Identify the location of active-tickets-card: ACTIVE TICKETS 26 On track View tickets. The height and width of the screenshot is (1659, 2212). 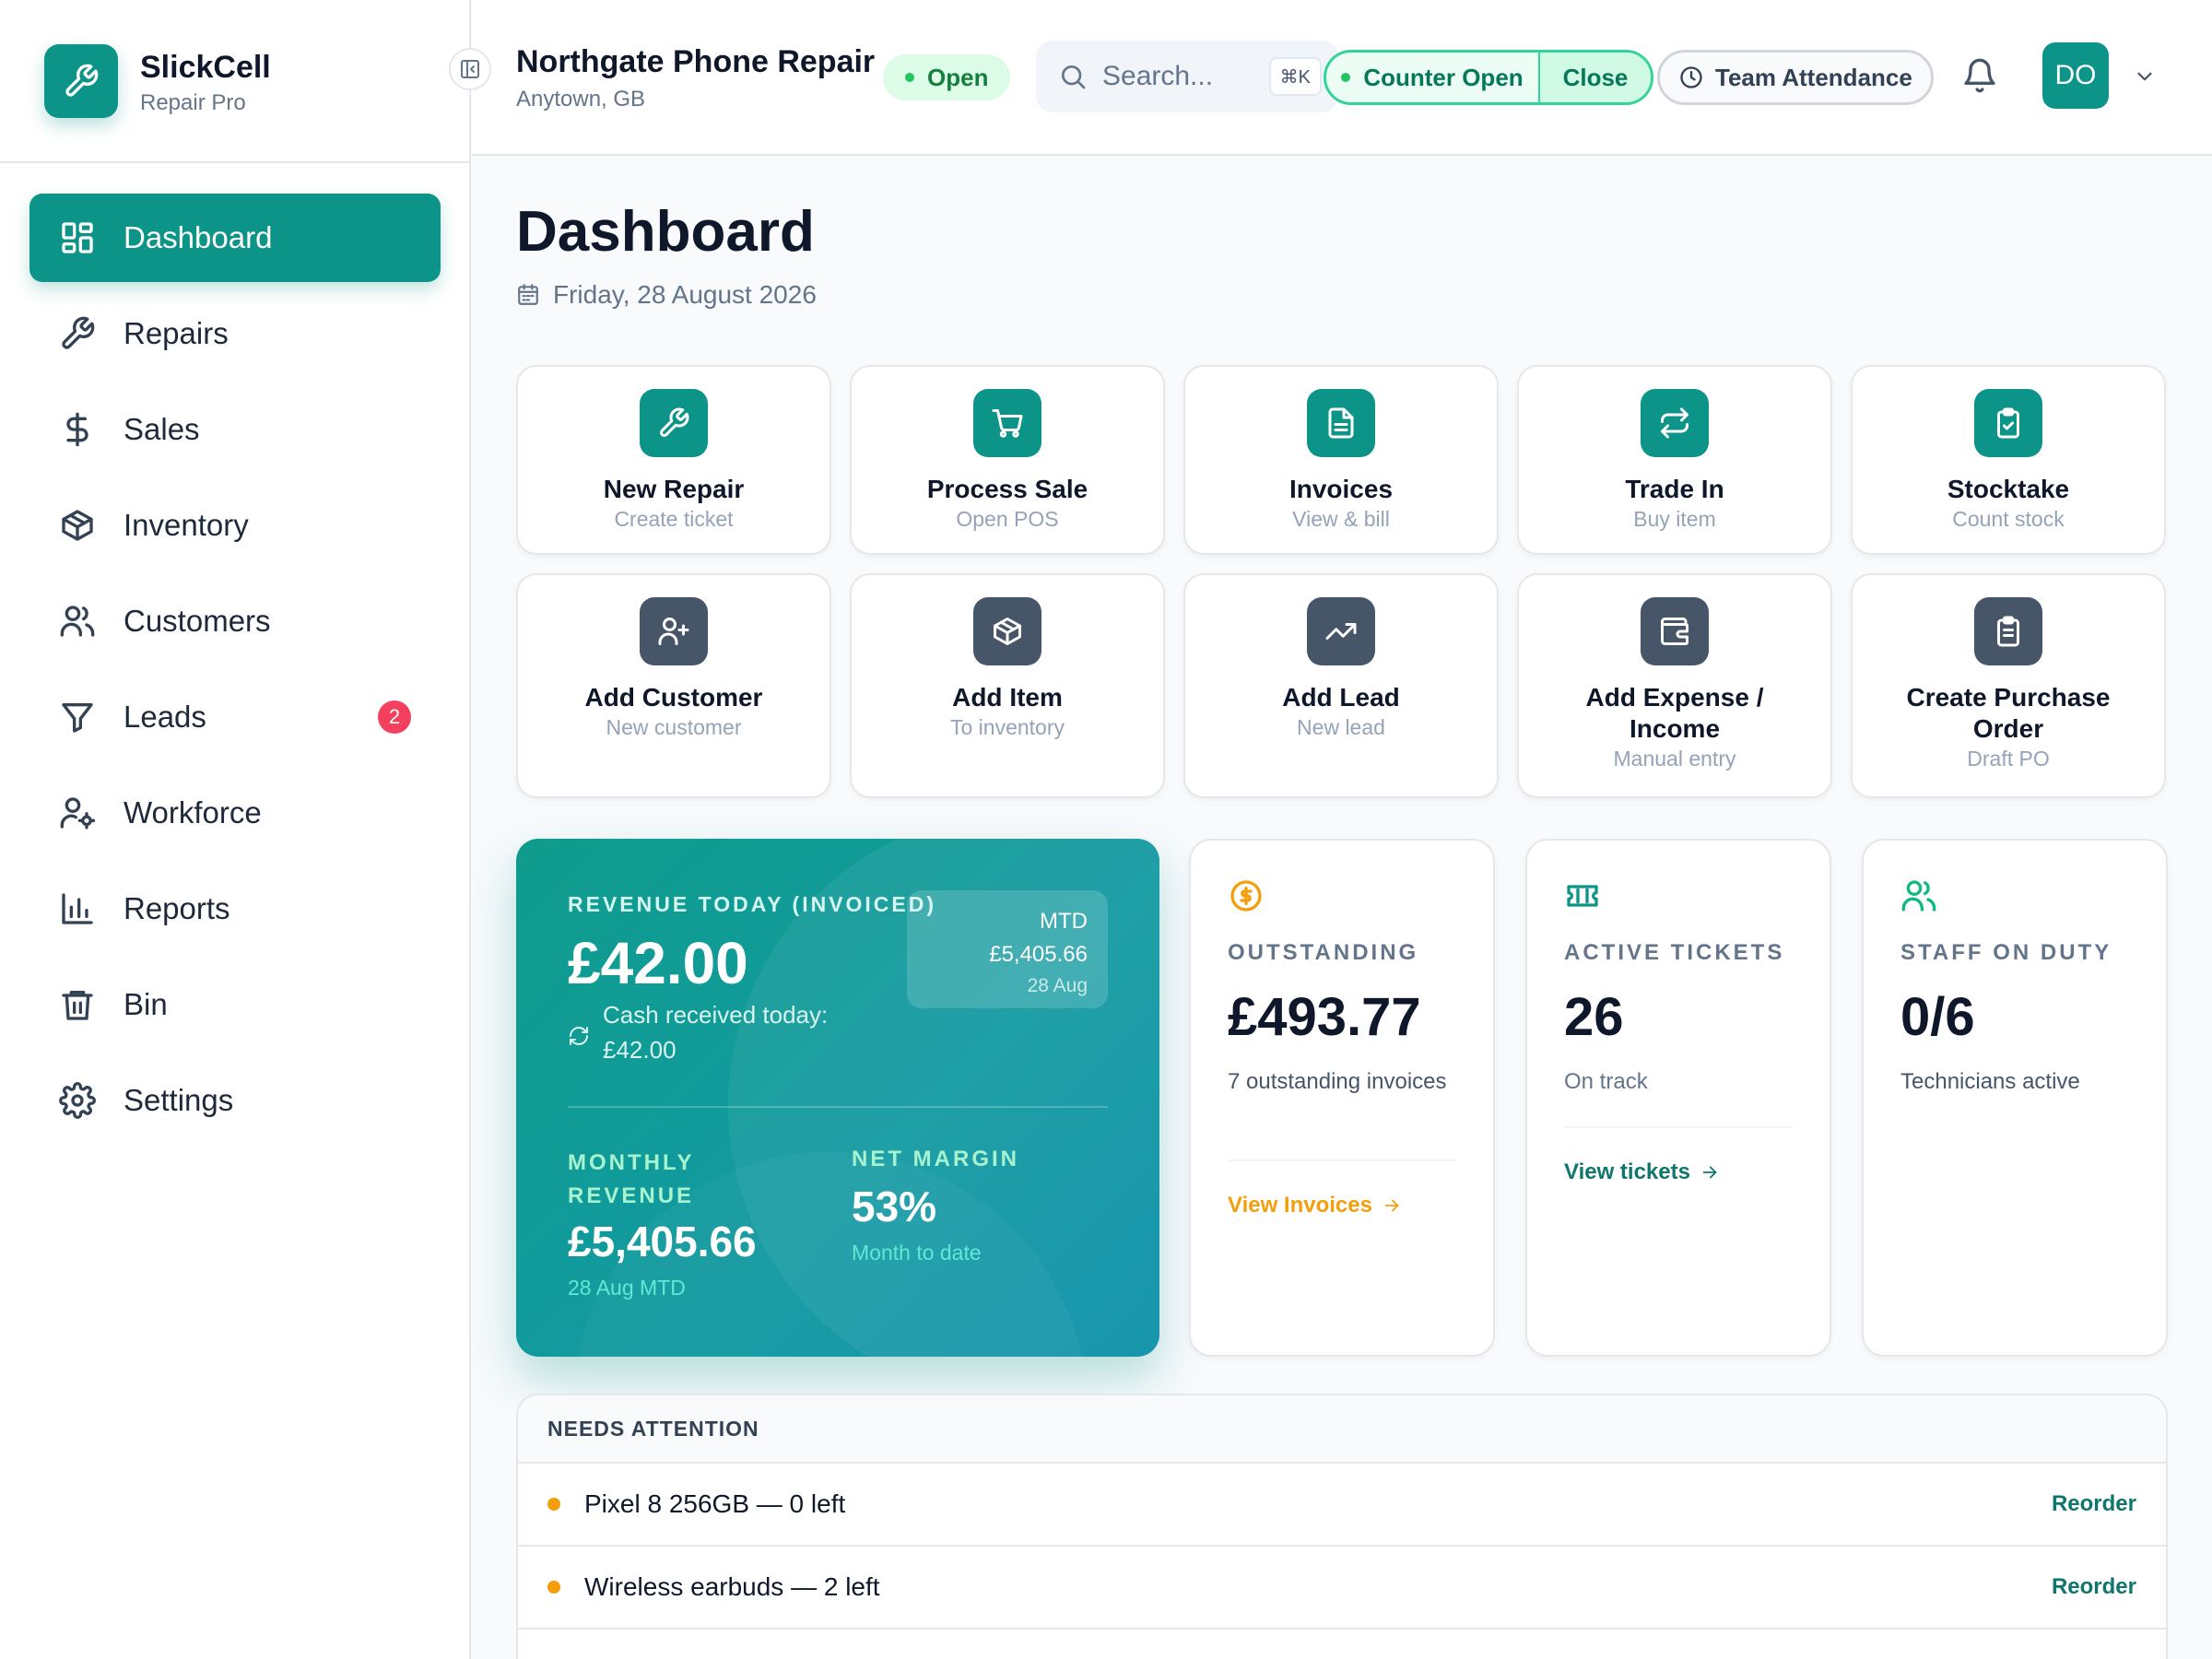
(1678, 1098).